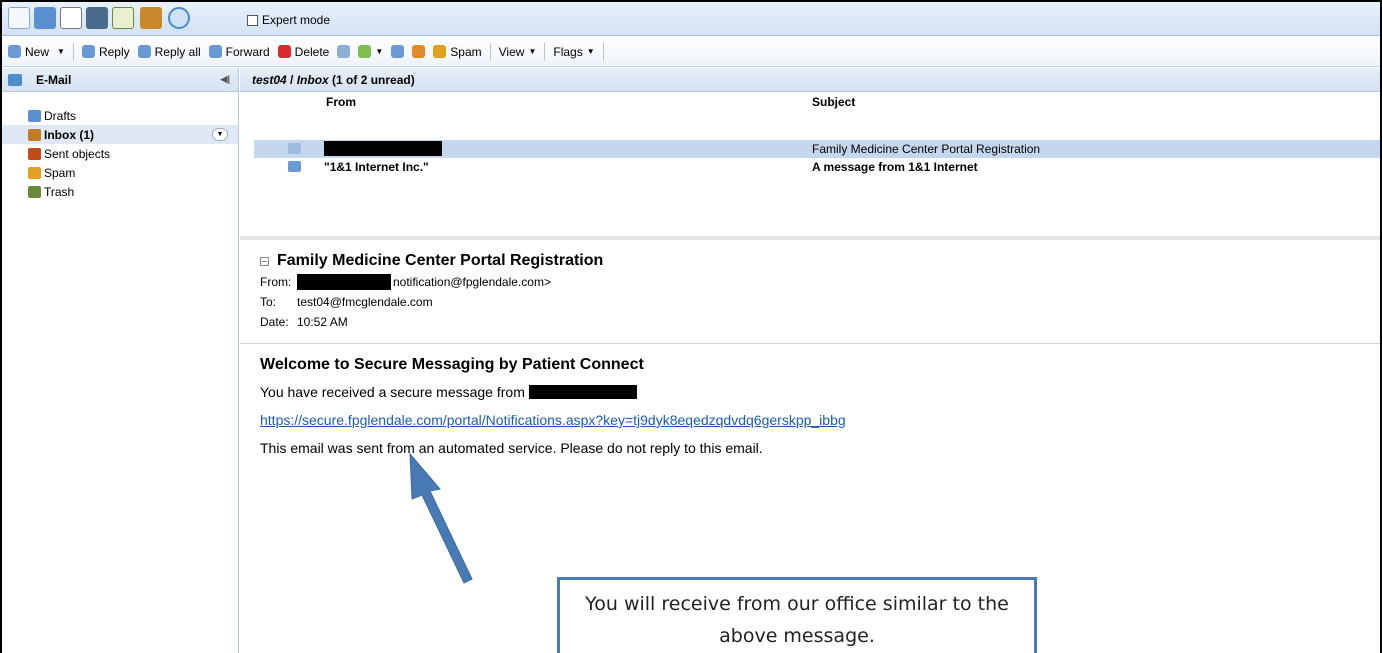  What do you see at coordinates (120, 80) in the screenshot?
I see `folder-pane-header: E-Mail ◀|` at bounding box center [120, 80].